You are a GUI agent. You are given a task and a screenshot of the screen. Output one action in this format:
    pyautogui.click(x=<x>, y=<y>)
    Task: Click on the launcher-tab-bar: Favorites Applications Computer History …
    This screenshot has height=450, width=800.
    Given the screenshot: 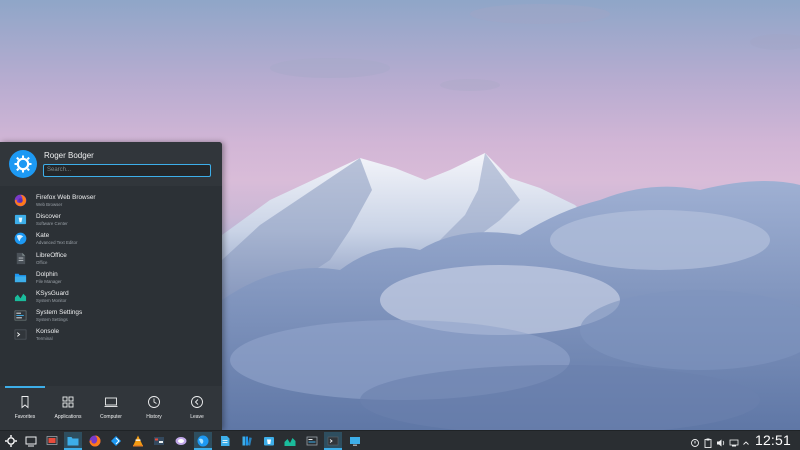 What is the action you would take?
    pyautogui.click(x=111, y=408)
    